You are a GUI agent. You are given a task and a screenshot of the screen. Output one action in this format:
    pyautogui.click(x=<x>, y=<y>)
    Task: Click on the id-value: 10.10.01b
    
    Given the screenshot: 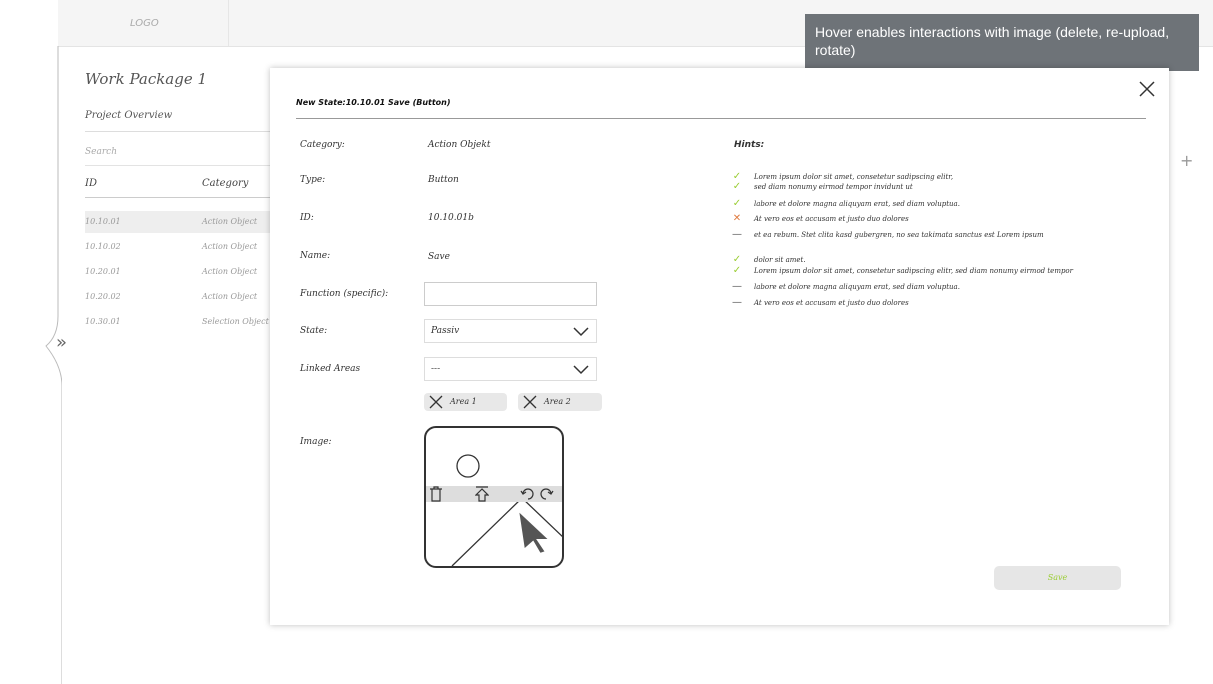 What is the action you would take?
    pyautogui.click(x=451, y=218)
    